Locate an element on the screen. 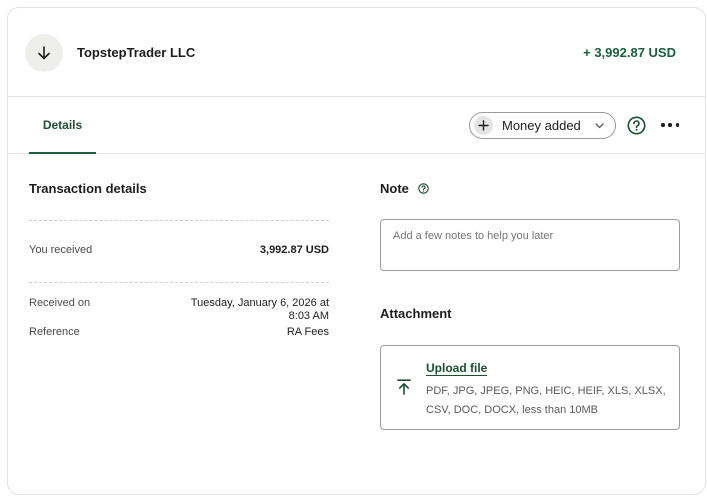 The width and height of the screenshot is (707, 504). note-section-title: Note is located at coordinates (404, 188).